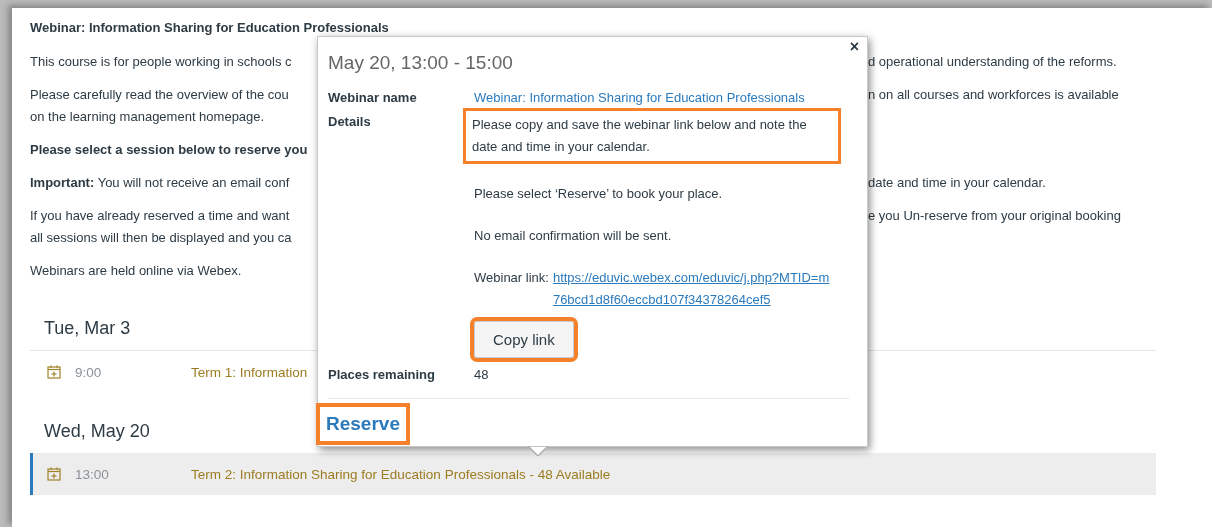  Describe the element at coordinates (161, 62) in the screenshot. I see `paragraph-text: This course is for people working in schools c` at that location.